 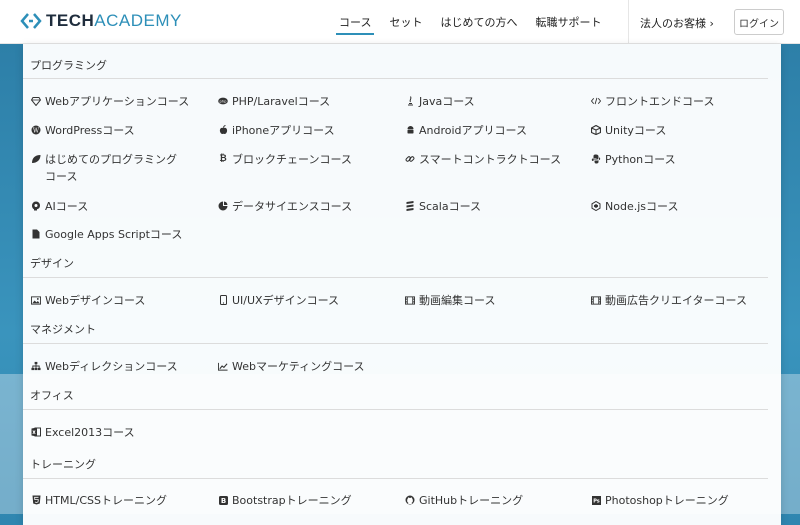 I want to click on logo-text-accent: ACADEMY, so click(x=138, y=20).